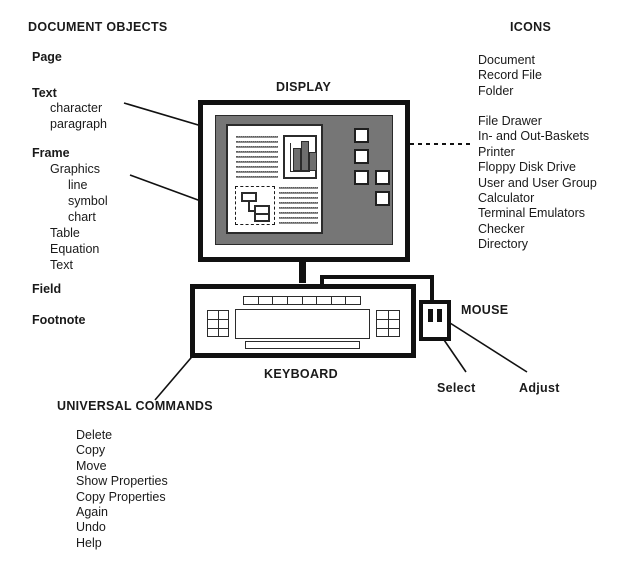  What do you see at coordinates (122, 497) in the screenshot?
I see `command-copy-properties: Copy Properties` at bounding box center [122, 497].